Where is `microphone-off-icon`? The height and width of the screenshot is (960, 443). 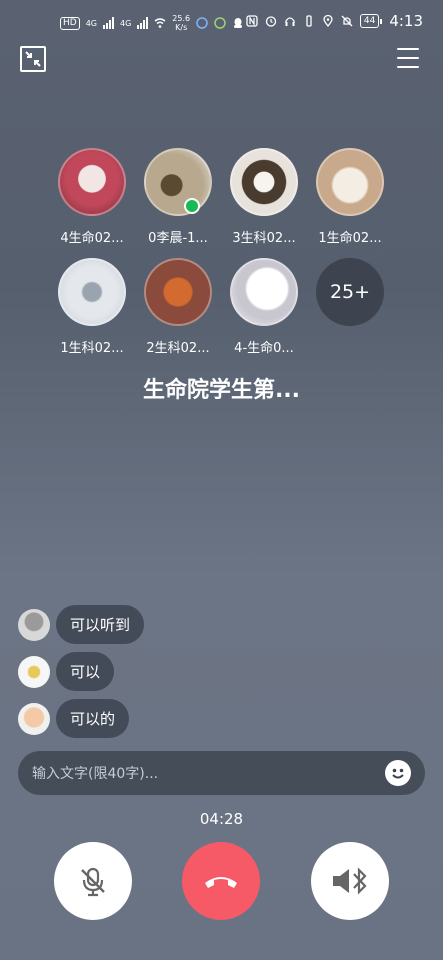 microphone-off-icon is located at coordinates (93, 882).